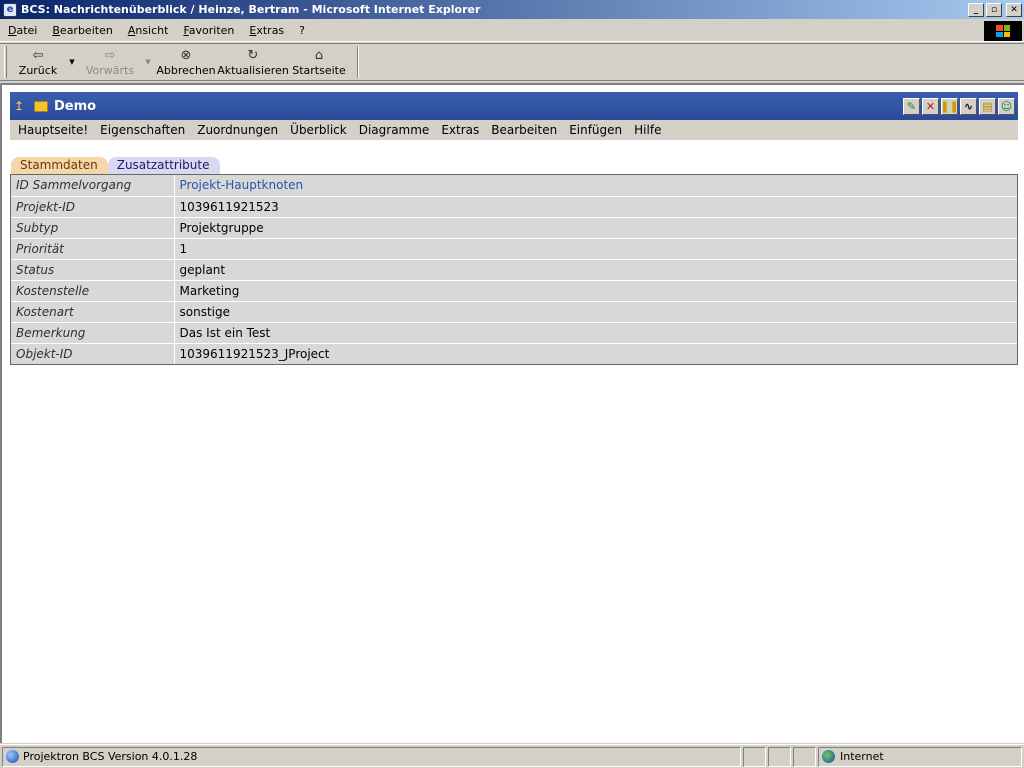 The height and width of the screenshot is (768, 1024). Describe the element at coordinates (968, 106) in the screenshot. I see `graph-icon: ∿` at that location.